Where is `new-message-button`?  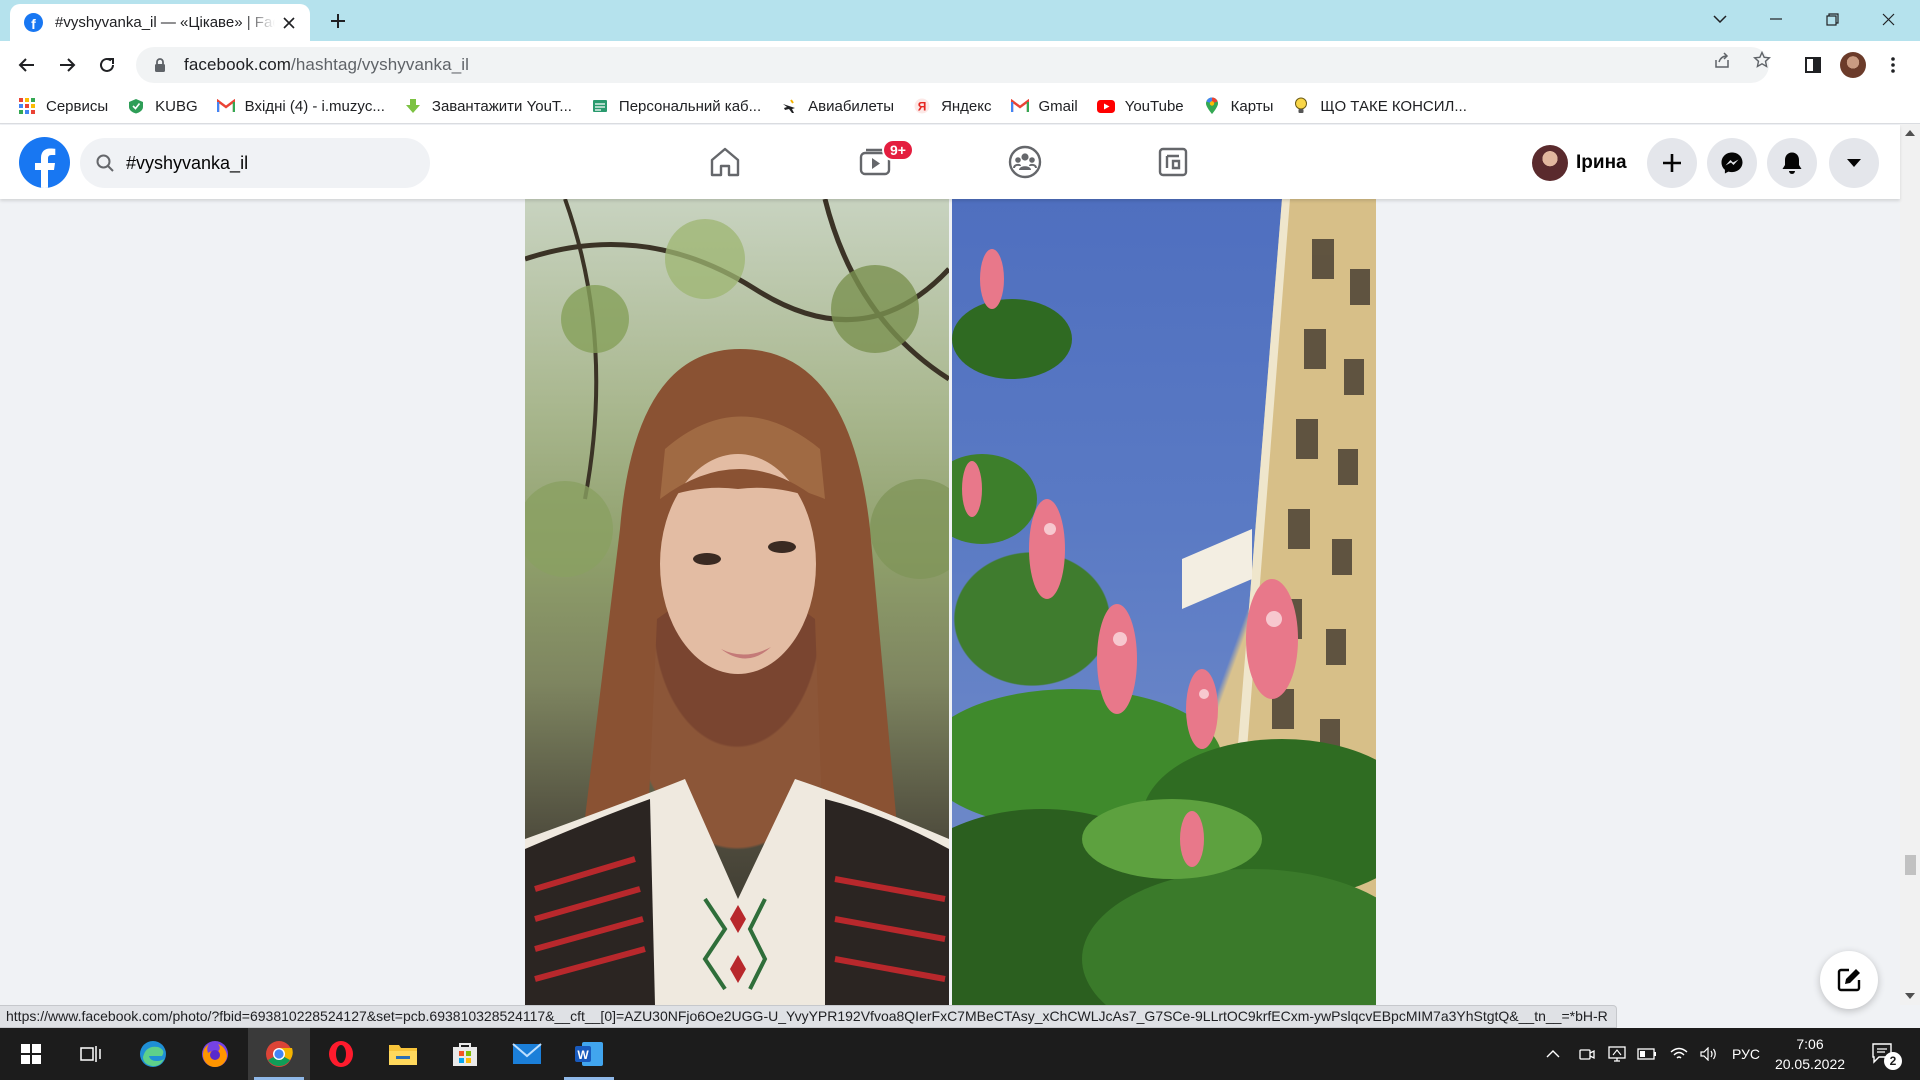
new-message-button is located at coordinates (1849, 980).